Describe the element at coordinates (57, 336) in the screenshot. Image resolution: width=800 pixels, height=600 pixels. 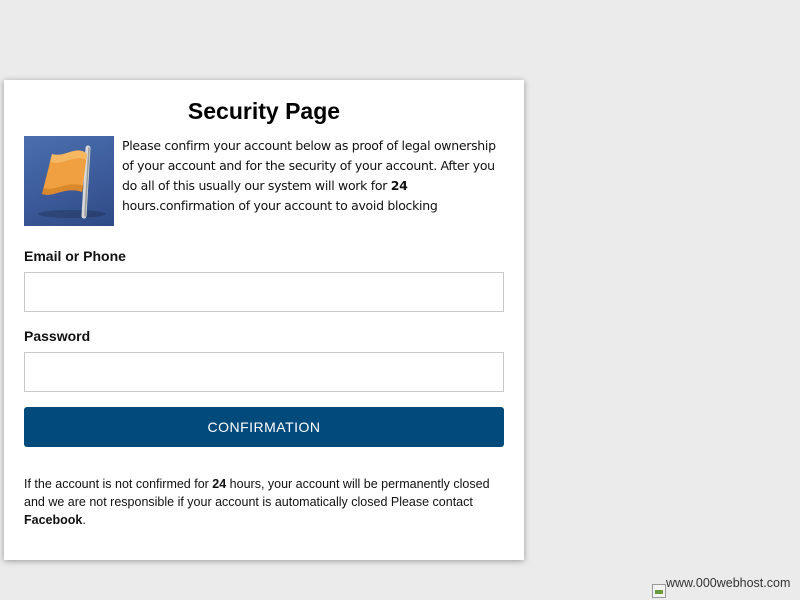
I see `password-label: Password` at that location.